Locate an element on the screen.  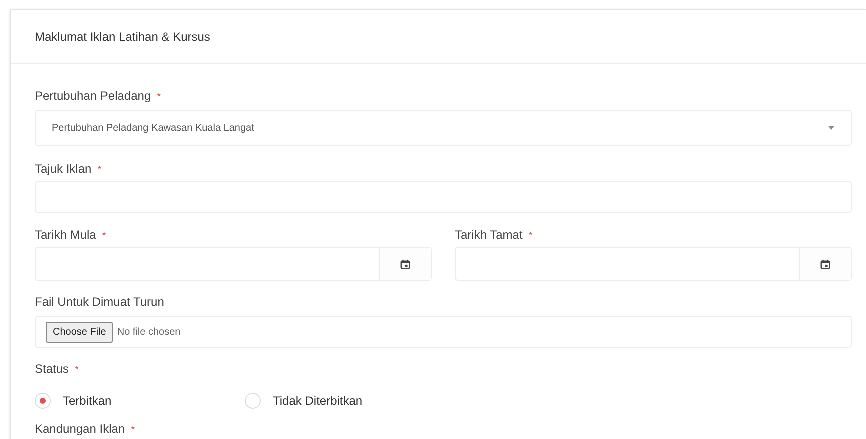
file-input: Choose File No file chosen is located at coordinates (443, 332).